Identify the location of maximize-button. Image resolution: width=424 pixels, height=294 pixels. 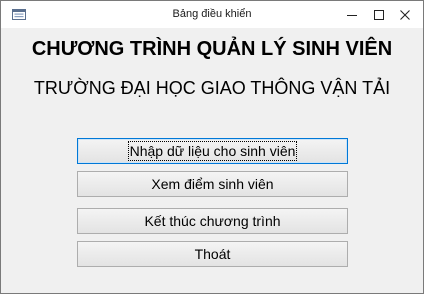
(379, 14).